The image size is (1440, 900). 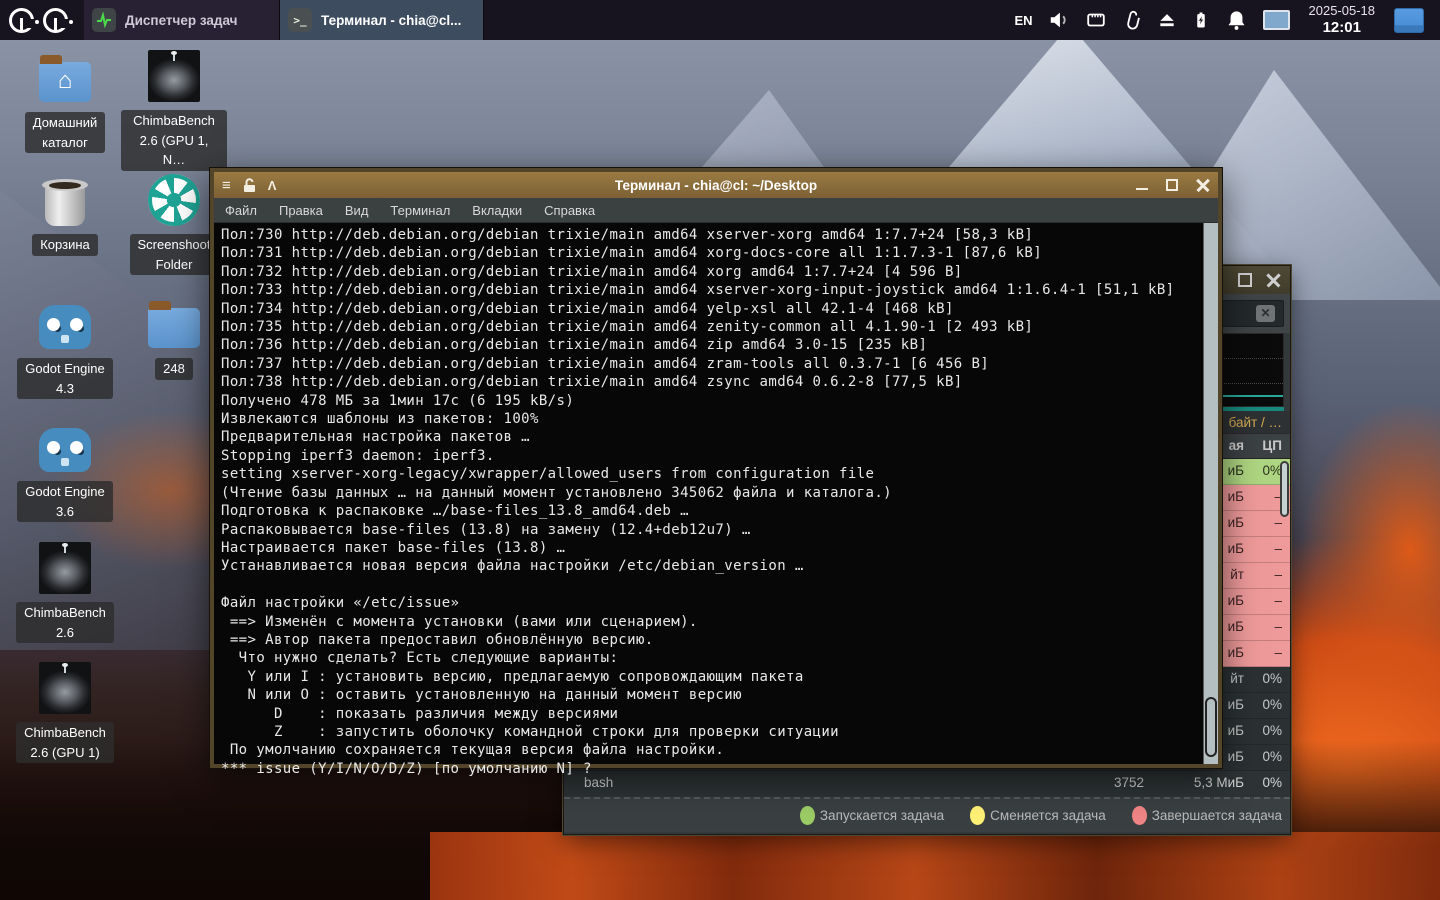 I want to click on desktop-icon: Домашний каталог, so click(x=65, y=101).